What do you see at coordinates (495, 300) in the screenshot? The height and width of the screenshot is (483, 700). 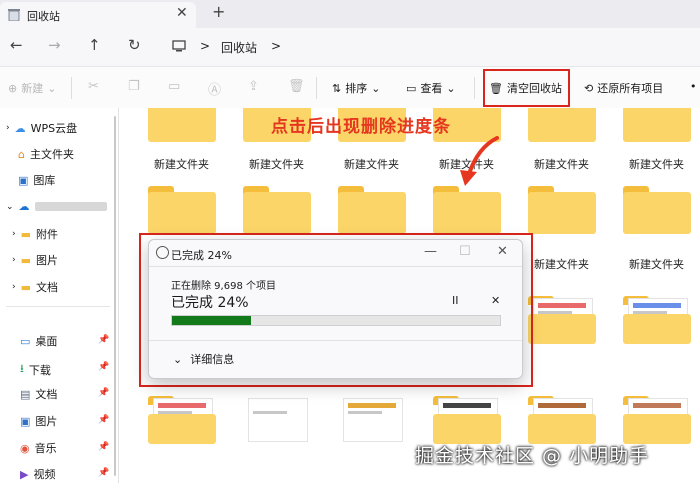 I see `cancel-button: ✕` at bounding box center [495, 300].